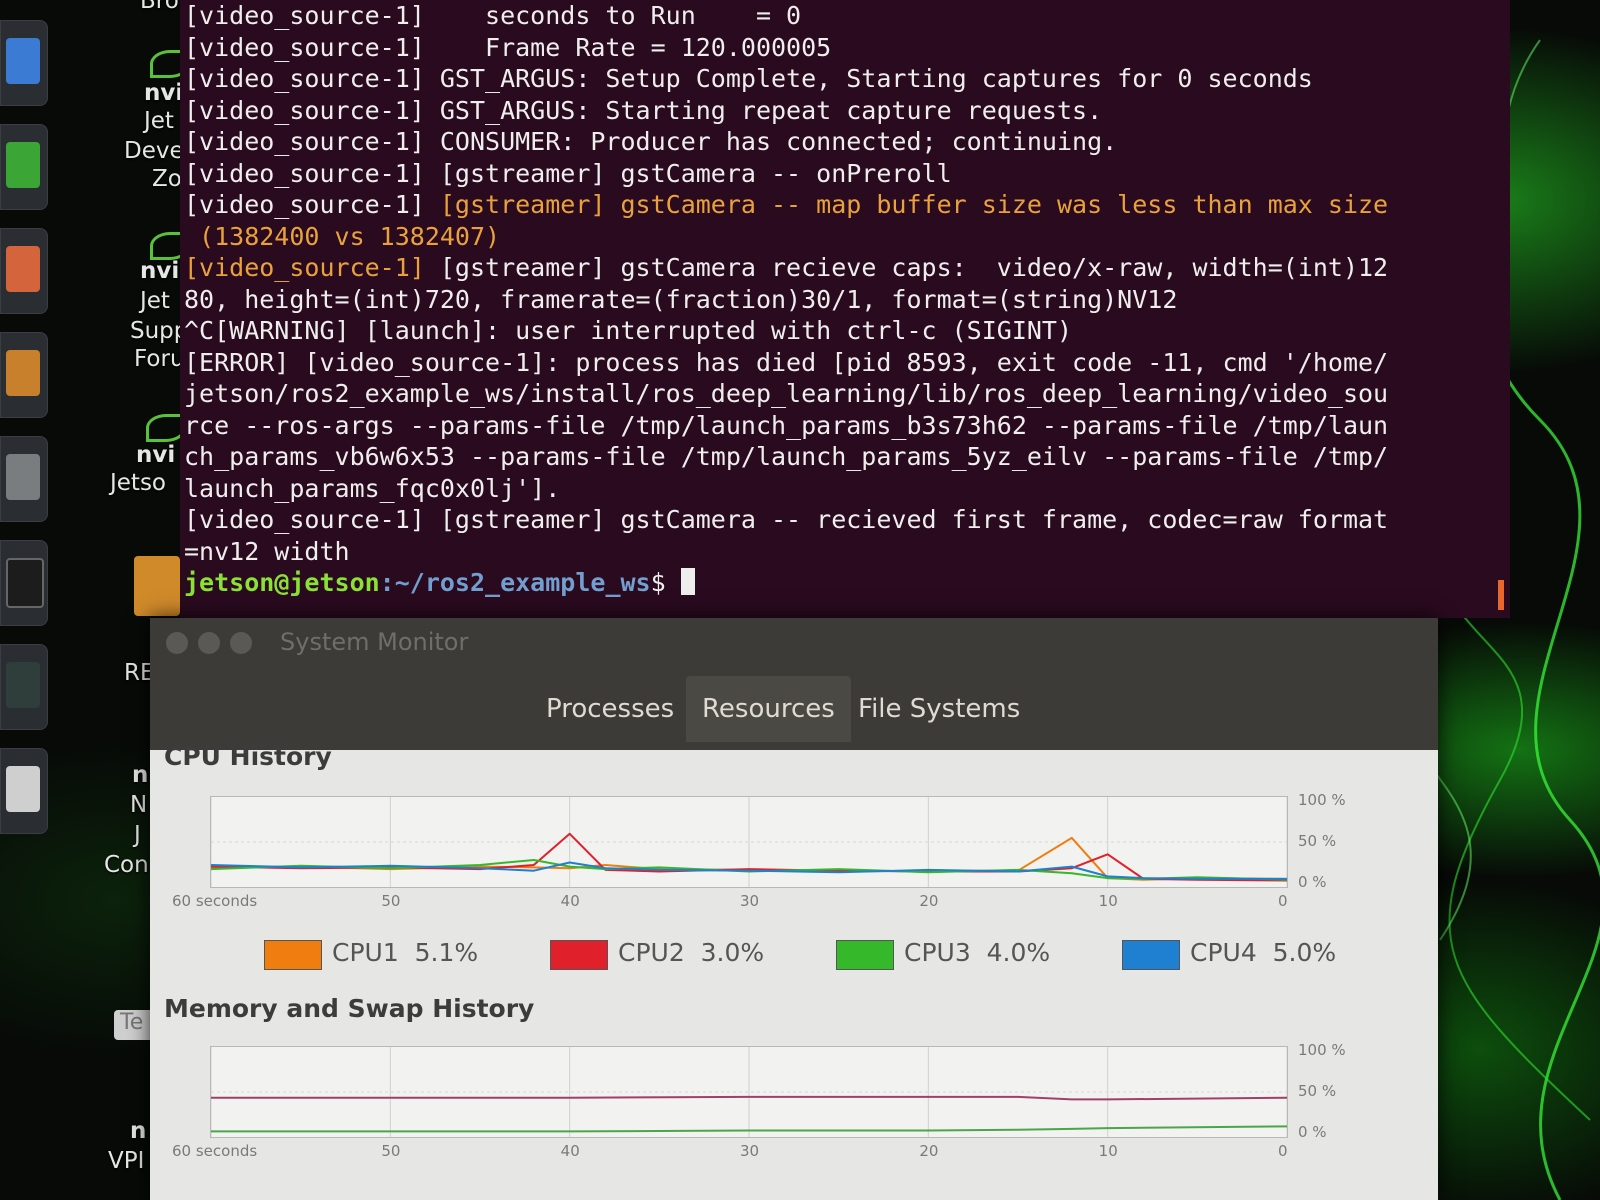  What do you see at coordinates (1501, 595) in the screenshot?
I see `terminal-scrollbar` at bounding box center [1501, 595].